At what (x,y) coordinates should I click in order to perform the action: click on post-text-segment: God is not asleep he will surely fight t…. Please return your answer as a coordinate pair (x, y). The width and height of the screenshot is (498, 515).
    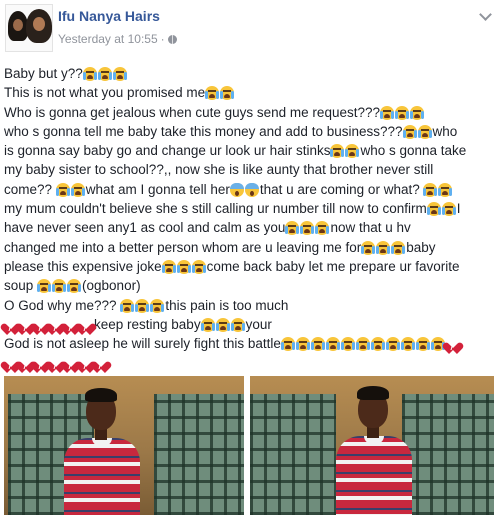
    Looking at the image, I should click on (142, 344).